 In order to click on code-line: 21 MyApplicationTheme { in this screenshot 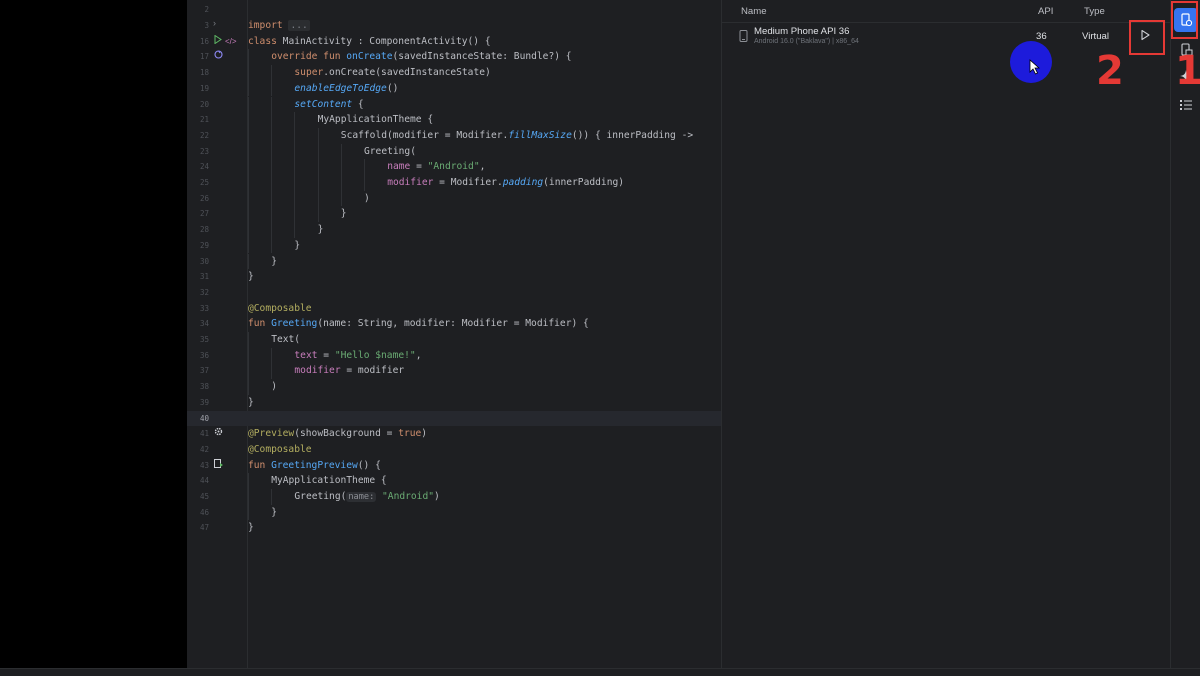, I will do `click(454, 120)`.